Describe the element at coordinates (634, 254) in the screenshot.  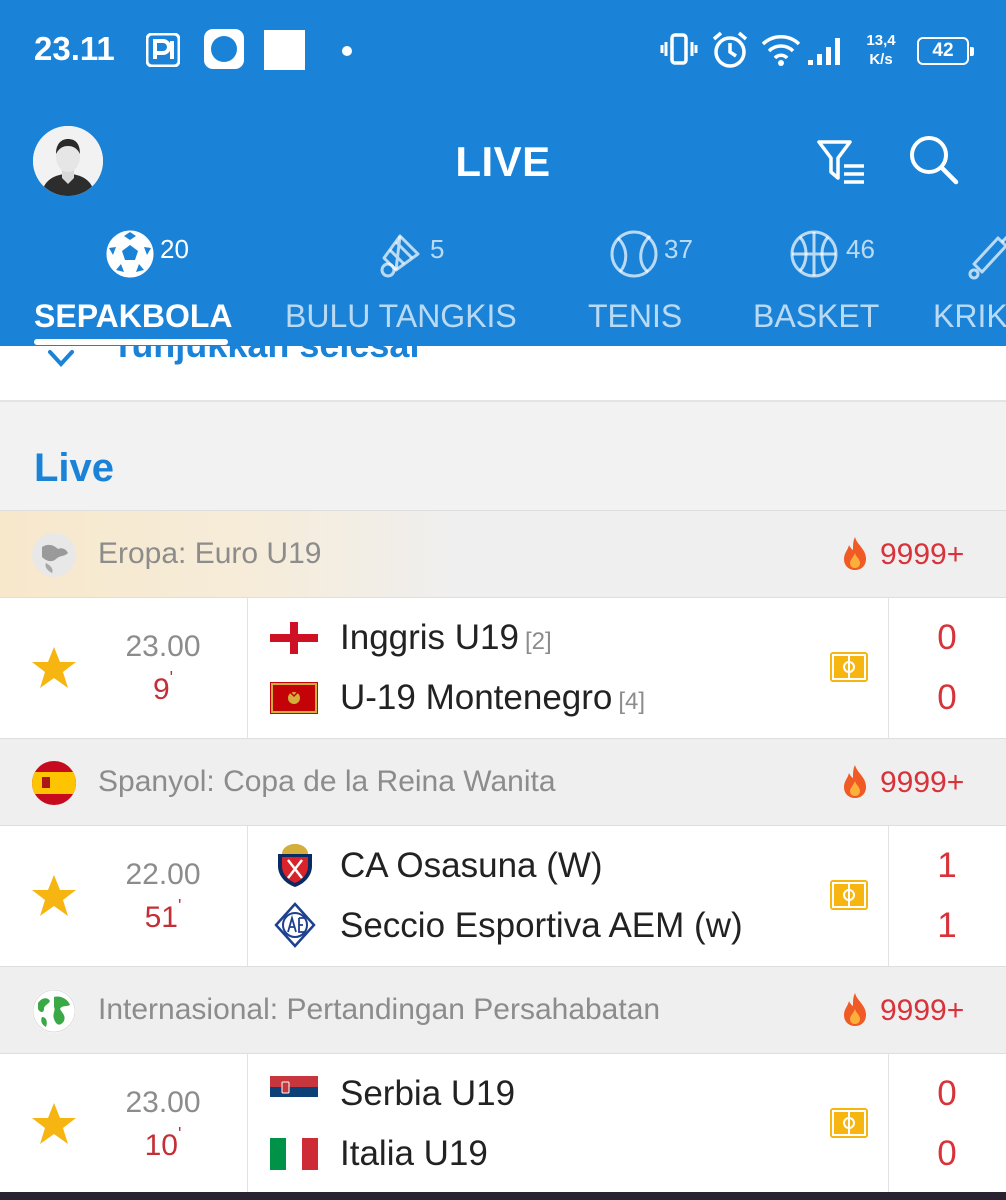
I see `tennis-ball-icon` at that location.